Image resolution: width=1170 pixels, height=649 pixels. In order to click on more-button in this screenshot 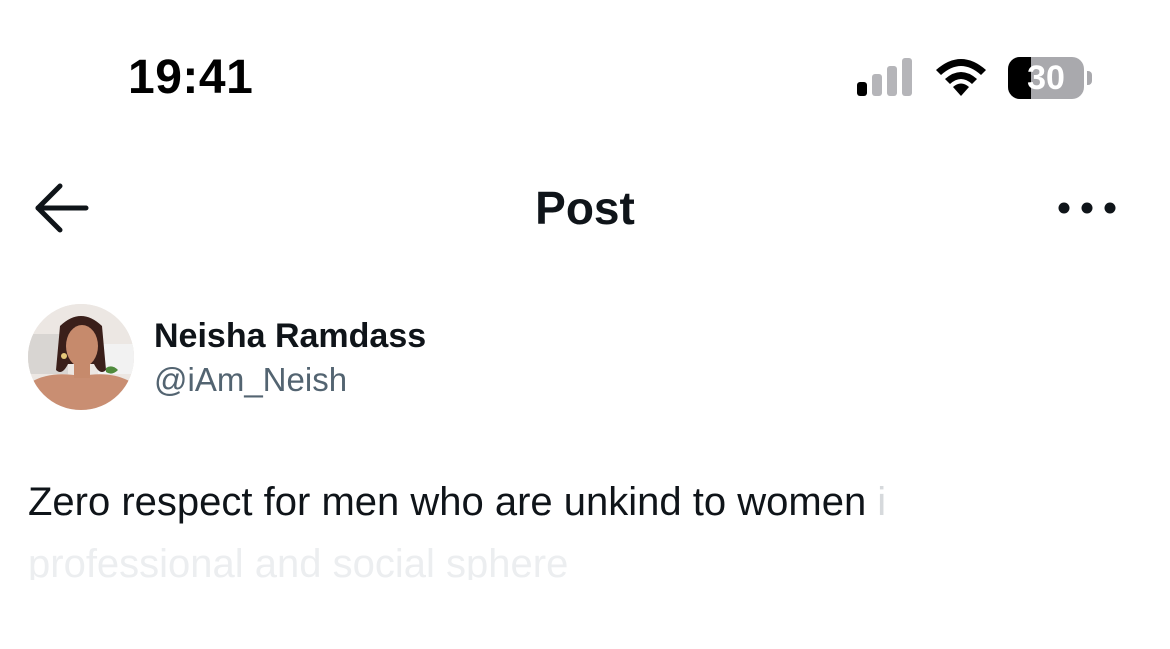, I will do `click(1087, 208)`.